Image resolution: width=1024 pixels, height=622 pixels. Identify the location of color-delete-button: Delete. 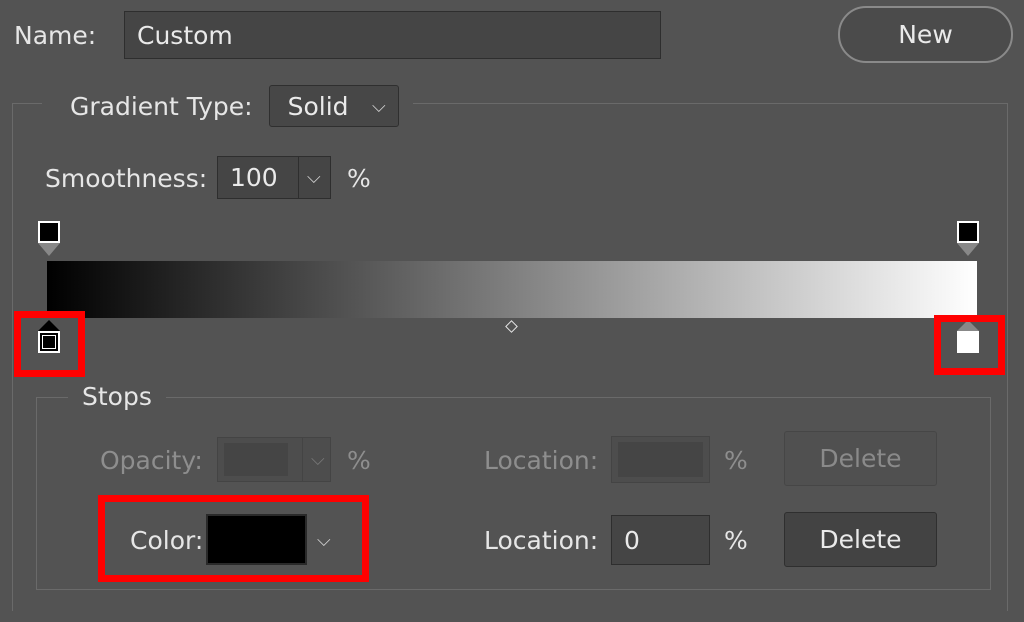
(860, 539).